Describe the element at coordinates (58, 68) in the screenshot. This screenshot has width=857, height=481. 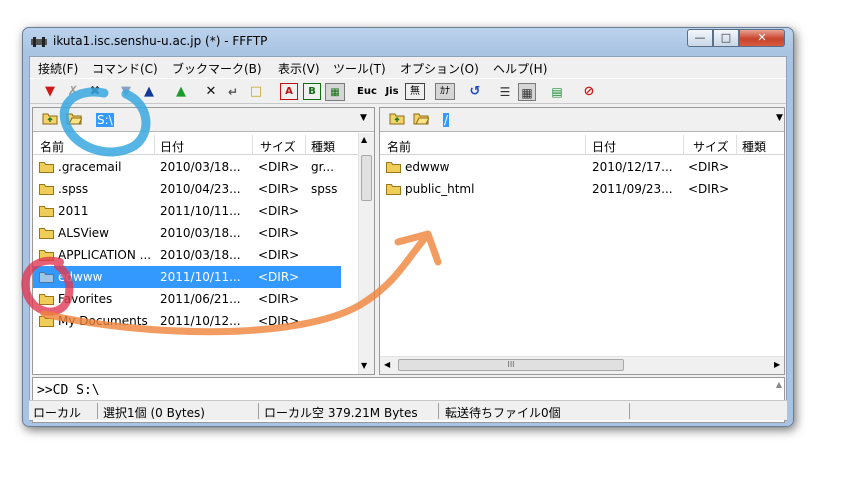
I see `menu-connect: 接続(F)` at that location.